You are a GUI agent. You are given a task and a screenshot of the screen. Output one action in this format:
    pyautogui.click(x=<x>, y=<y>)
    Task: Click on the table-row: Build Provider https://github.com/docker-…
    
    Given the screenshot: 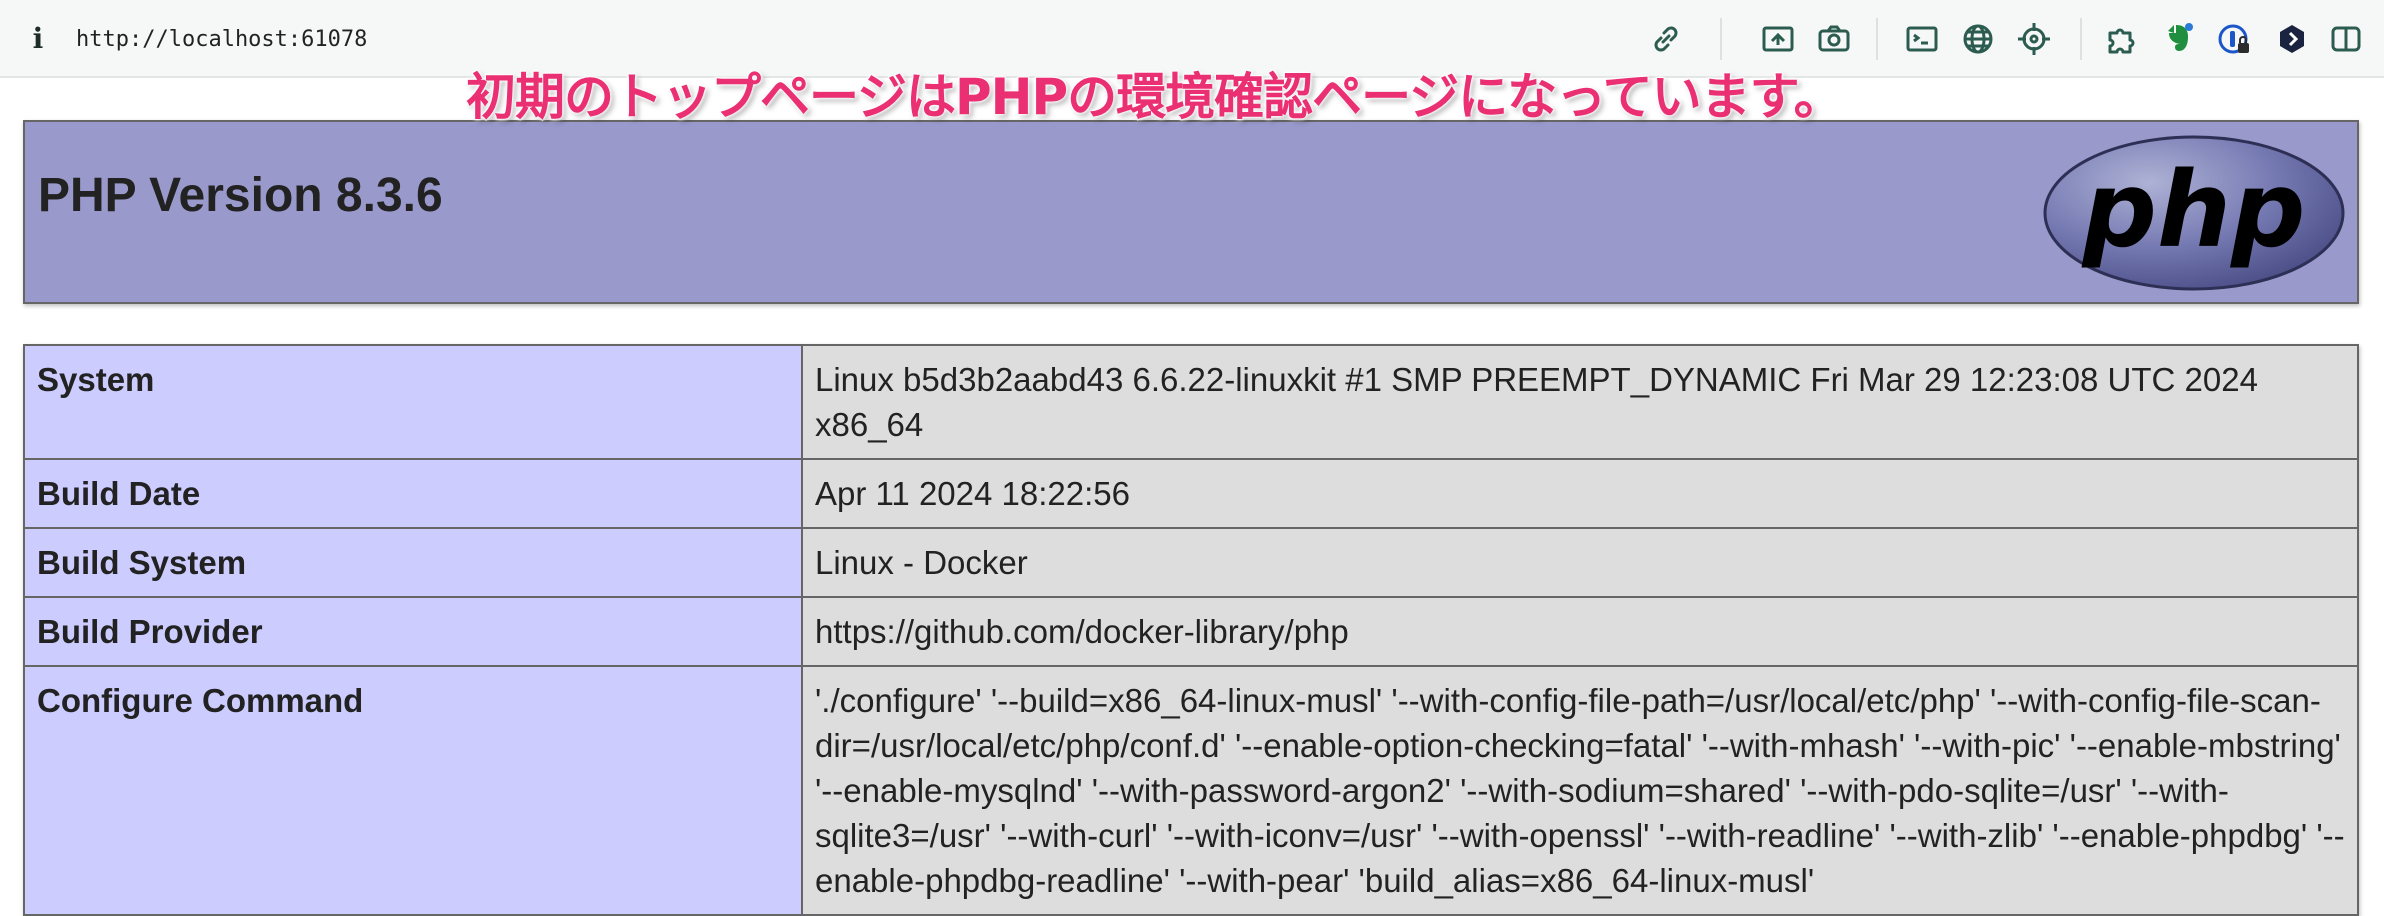 What is the action you would take?
    pyautogui.click(x=1191, y=631)
    